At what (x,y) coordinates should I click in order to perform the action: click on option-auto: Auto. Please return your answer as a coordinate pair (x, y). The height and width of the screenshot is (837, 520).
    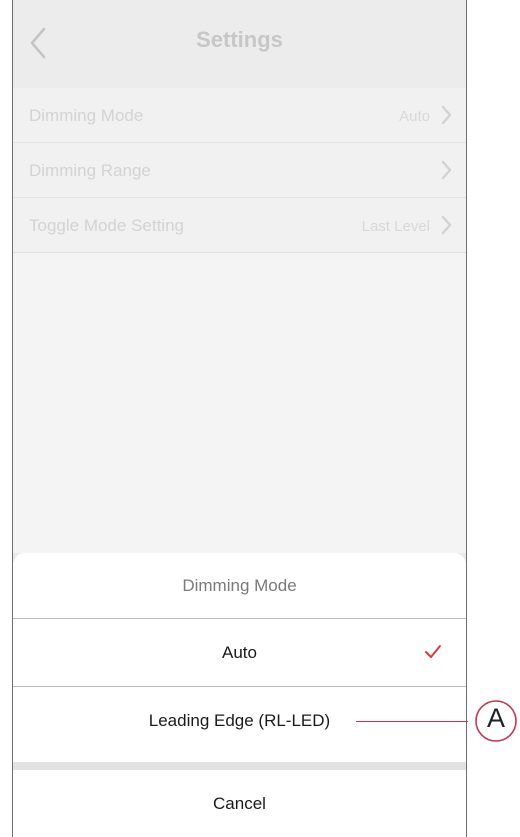
    Looking at the image, I should click on (239, 653).